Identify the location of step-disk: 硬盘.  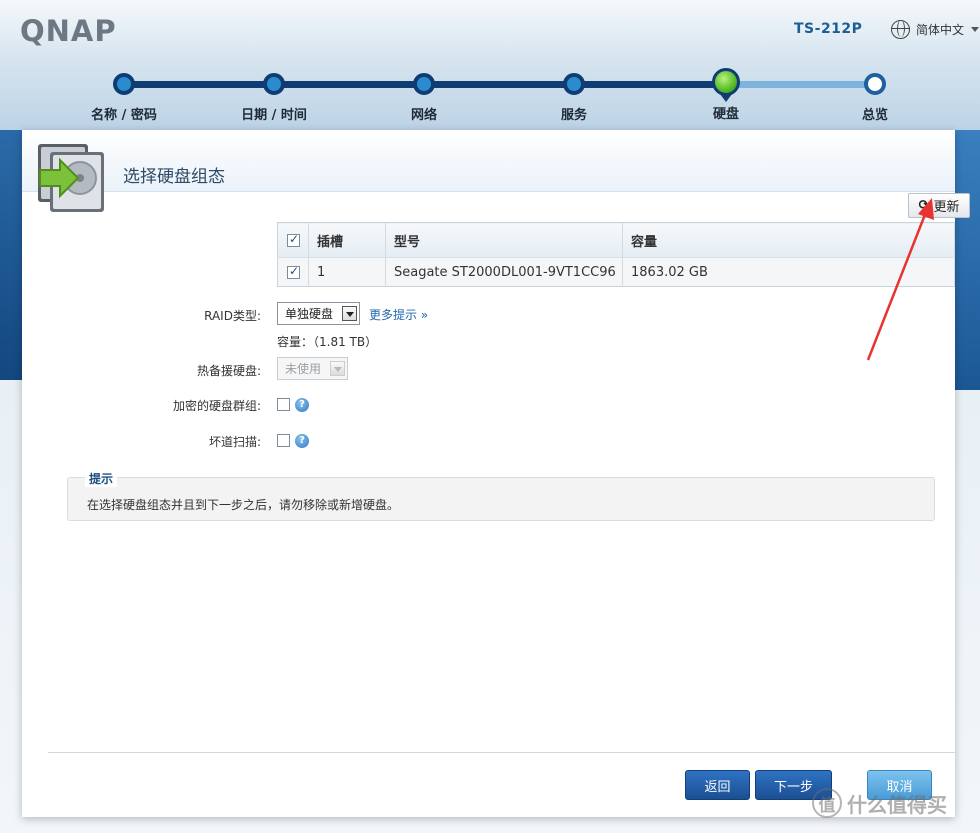
(726, 95).